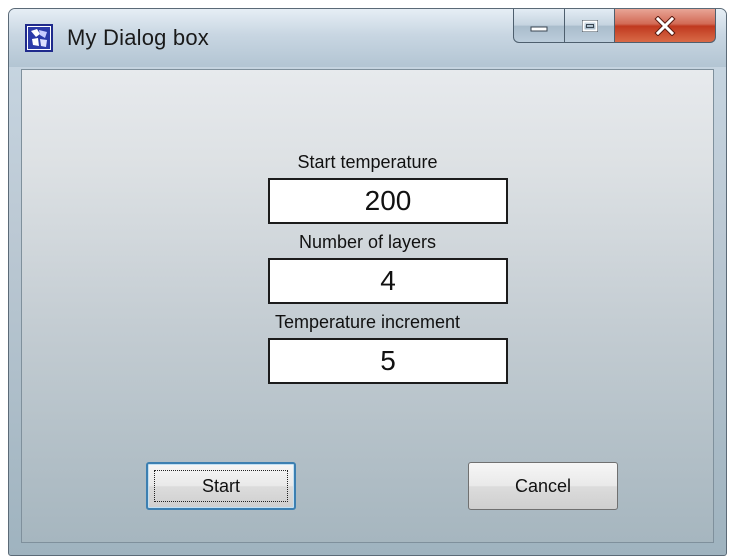 The width and height of the screenshot is (729, 560). Describe the element at coordinates (367, 322) in the screenshot. I see `temperature-increment-label: Temperature increment` at that location.